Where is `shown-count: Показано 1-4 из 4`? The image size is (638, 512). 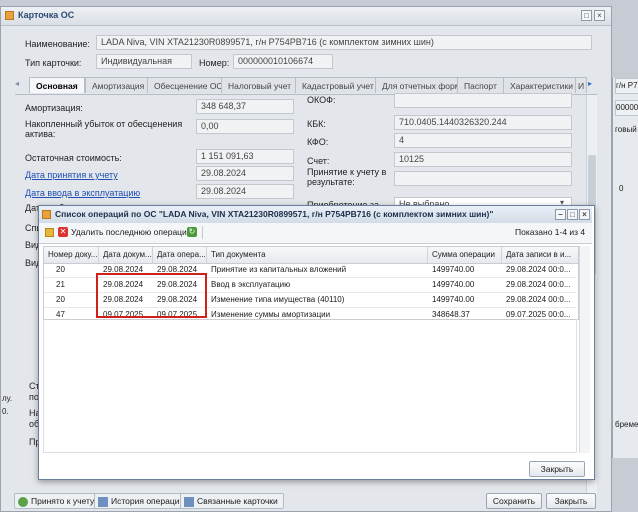
shown-count: Показано 1-4 из 4 is located at coordinates (550, 232).